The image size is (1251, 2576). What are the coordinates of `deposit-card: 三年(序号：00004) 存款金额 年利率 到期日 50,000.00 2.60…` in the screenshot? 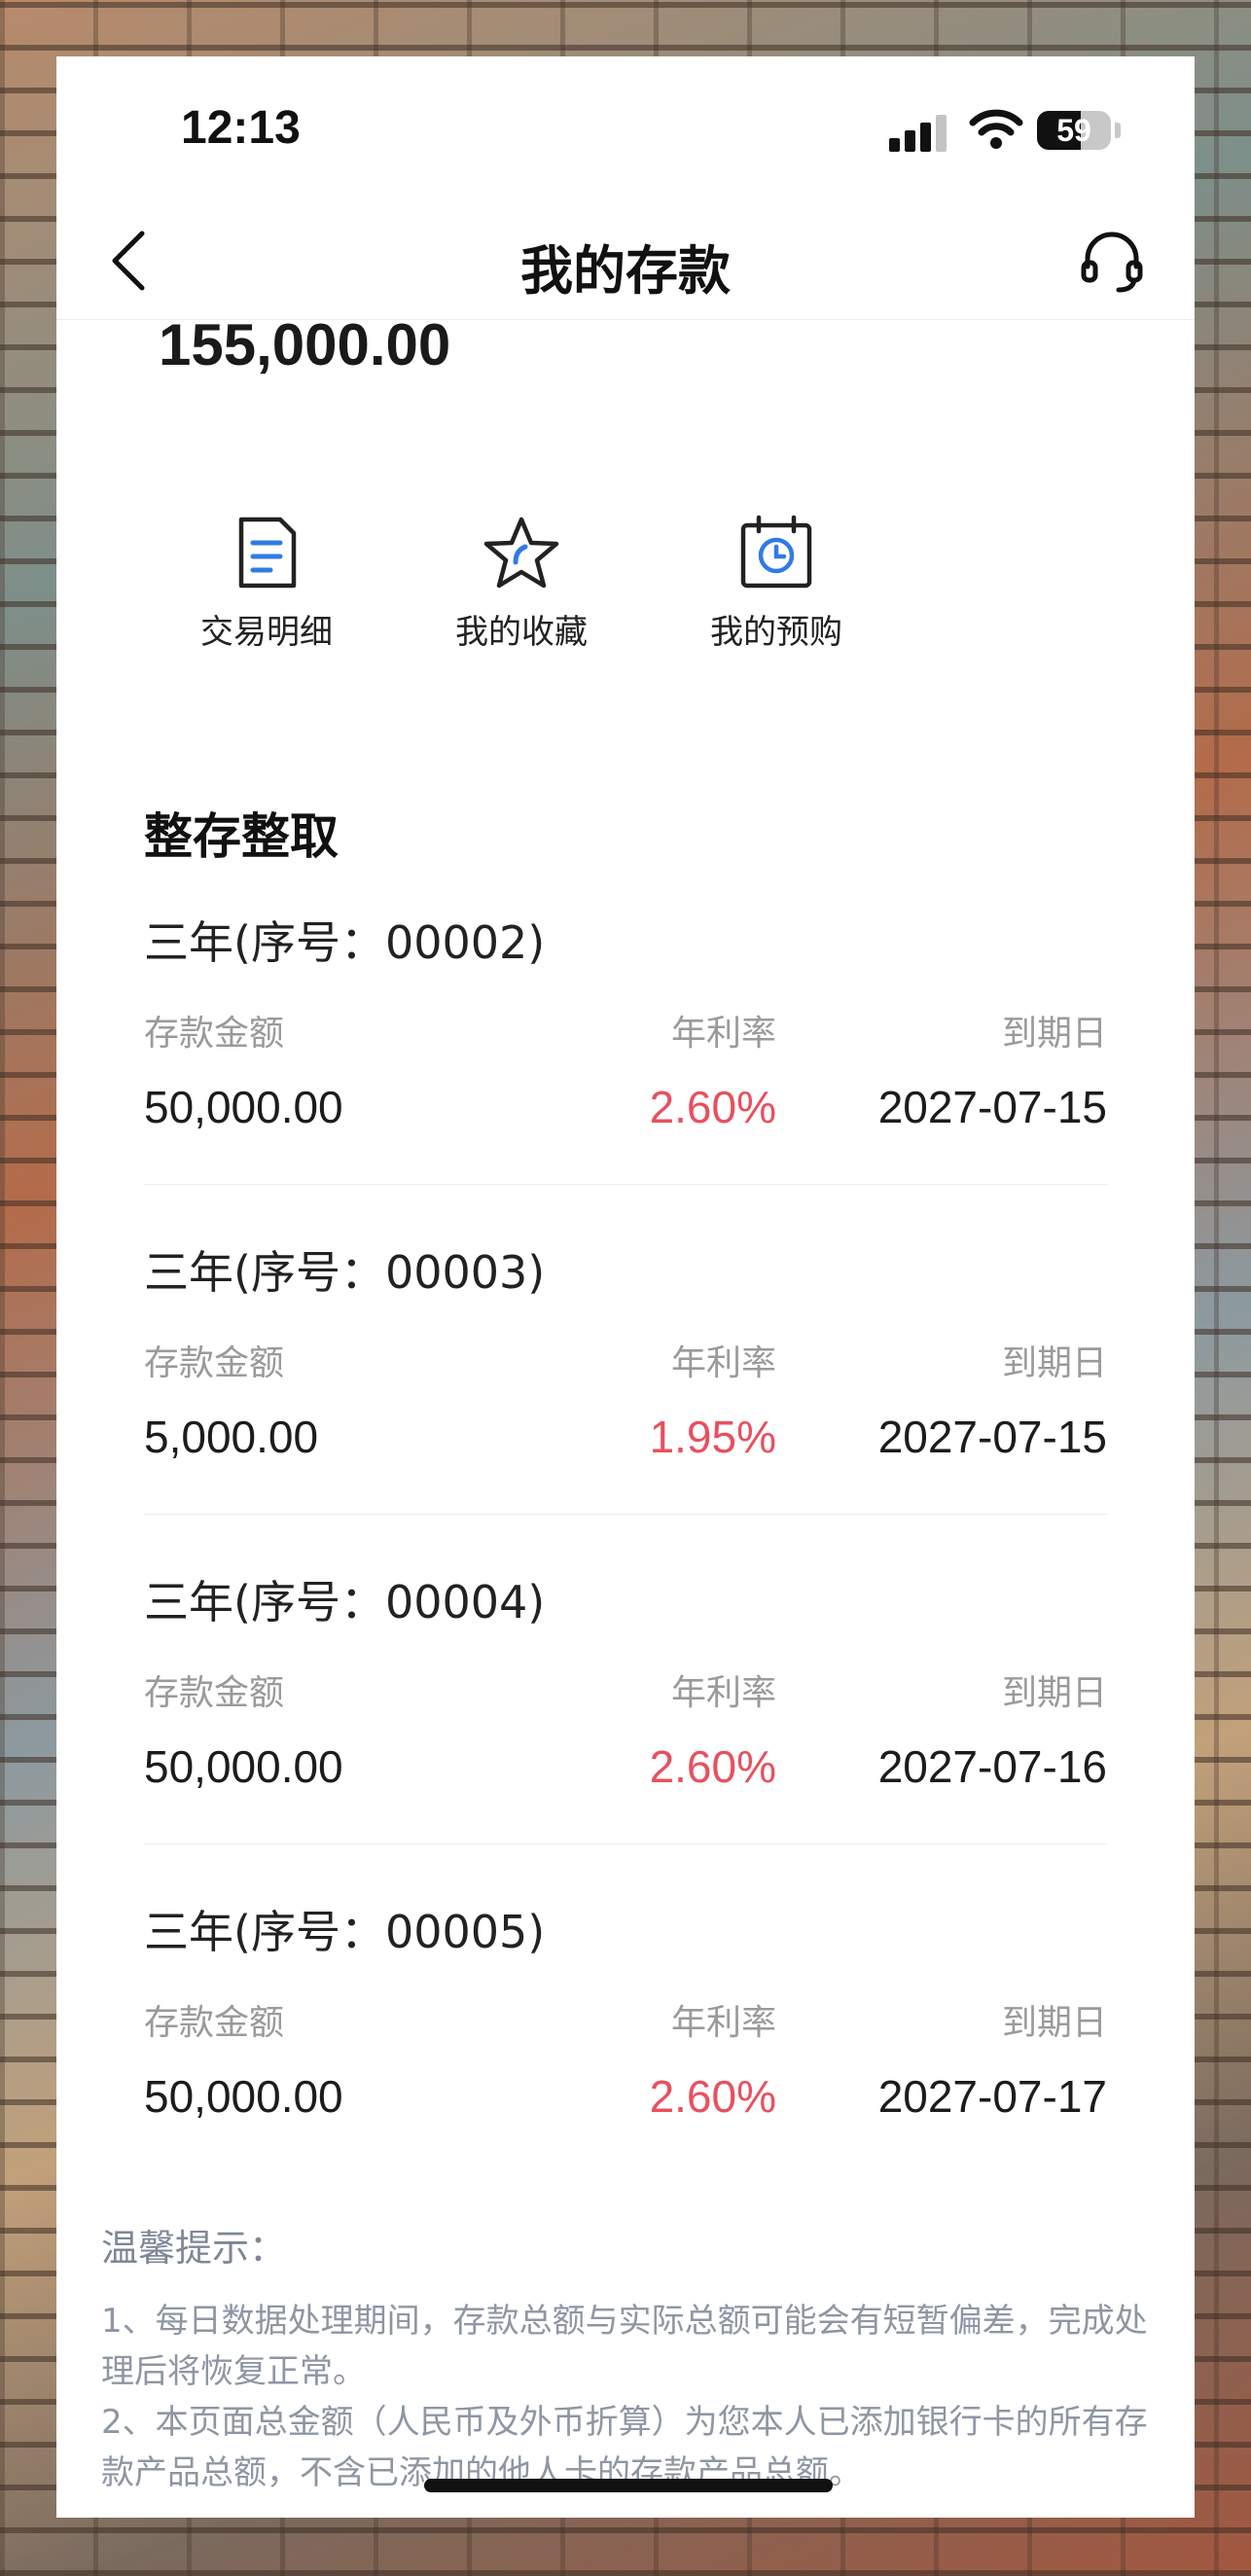 It's located at (625, 1732).